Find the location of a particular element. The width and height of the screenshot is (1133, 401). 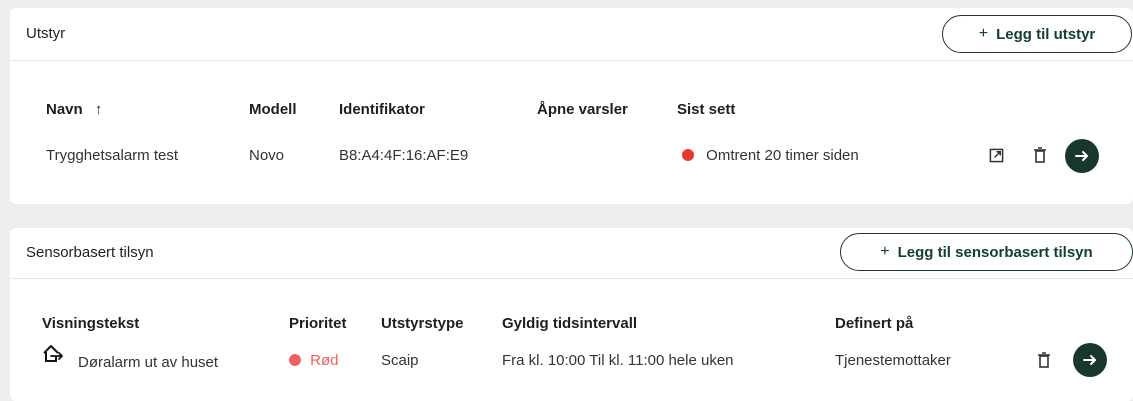

priority-dot is located at coordinates (295, 360).